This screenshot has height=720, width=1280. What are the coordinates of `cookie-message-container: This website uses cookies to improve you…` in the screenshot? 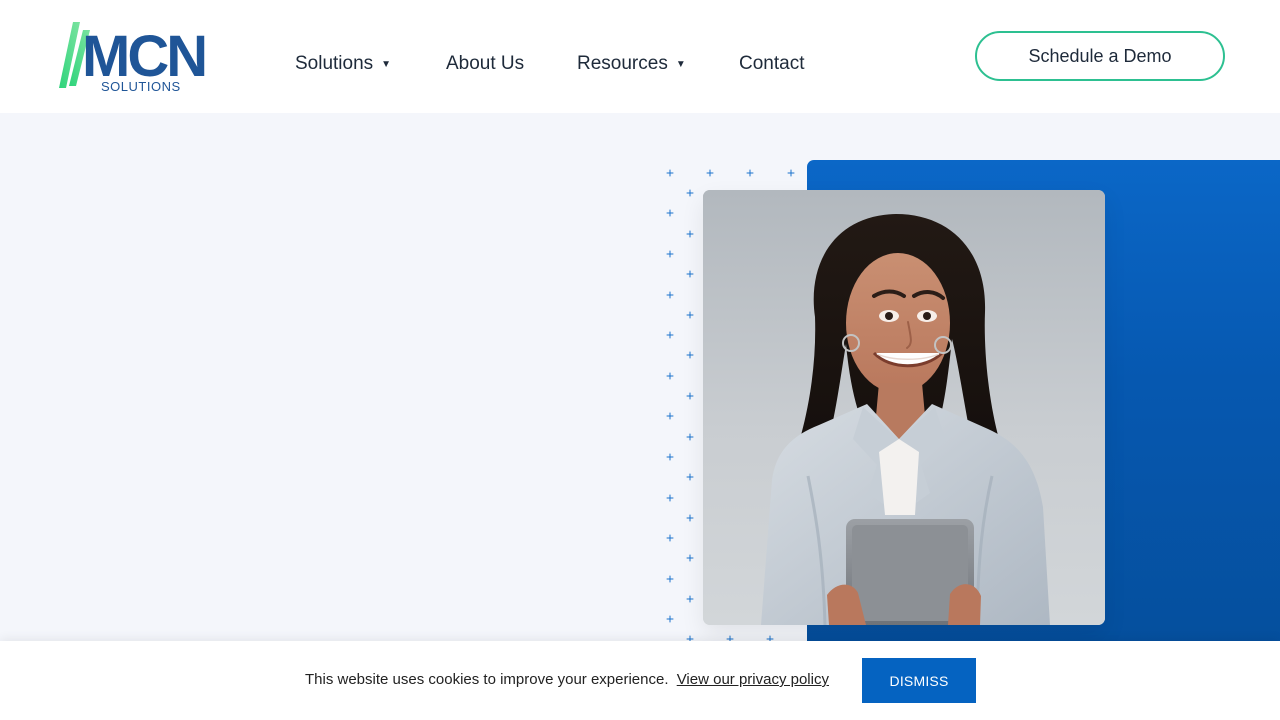 It's located at (567, 680).